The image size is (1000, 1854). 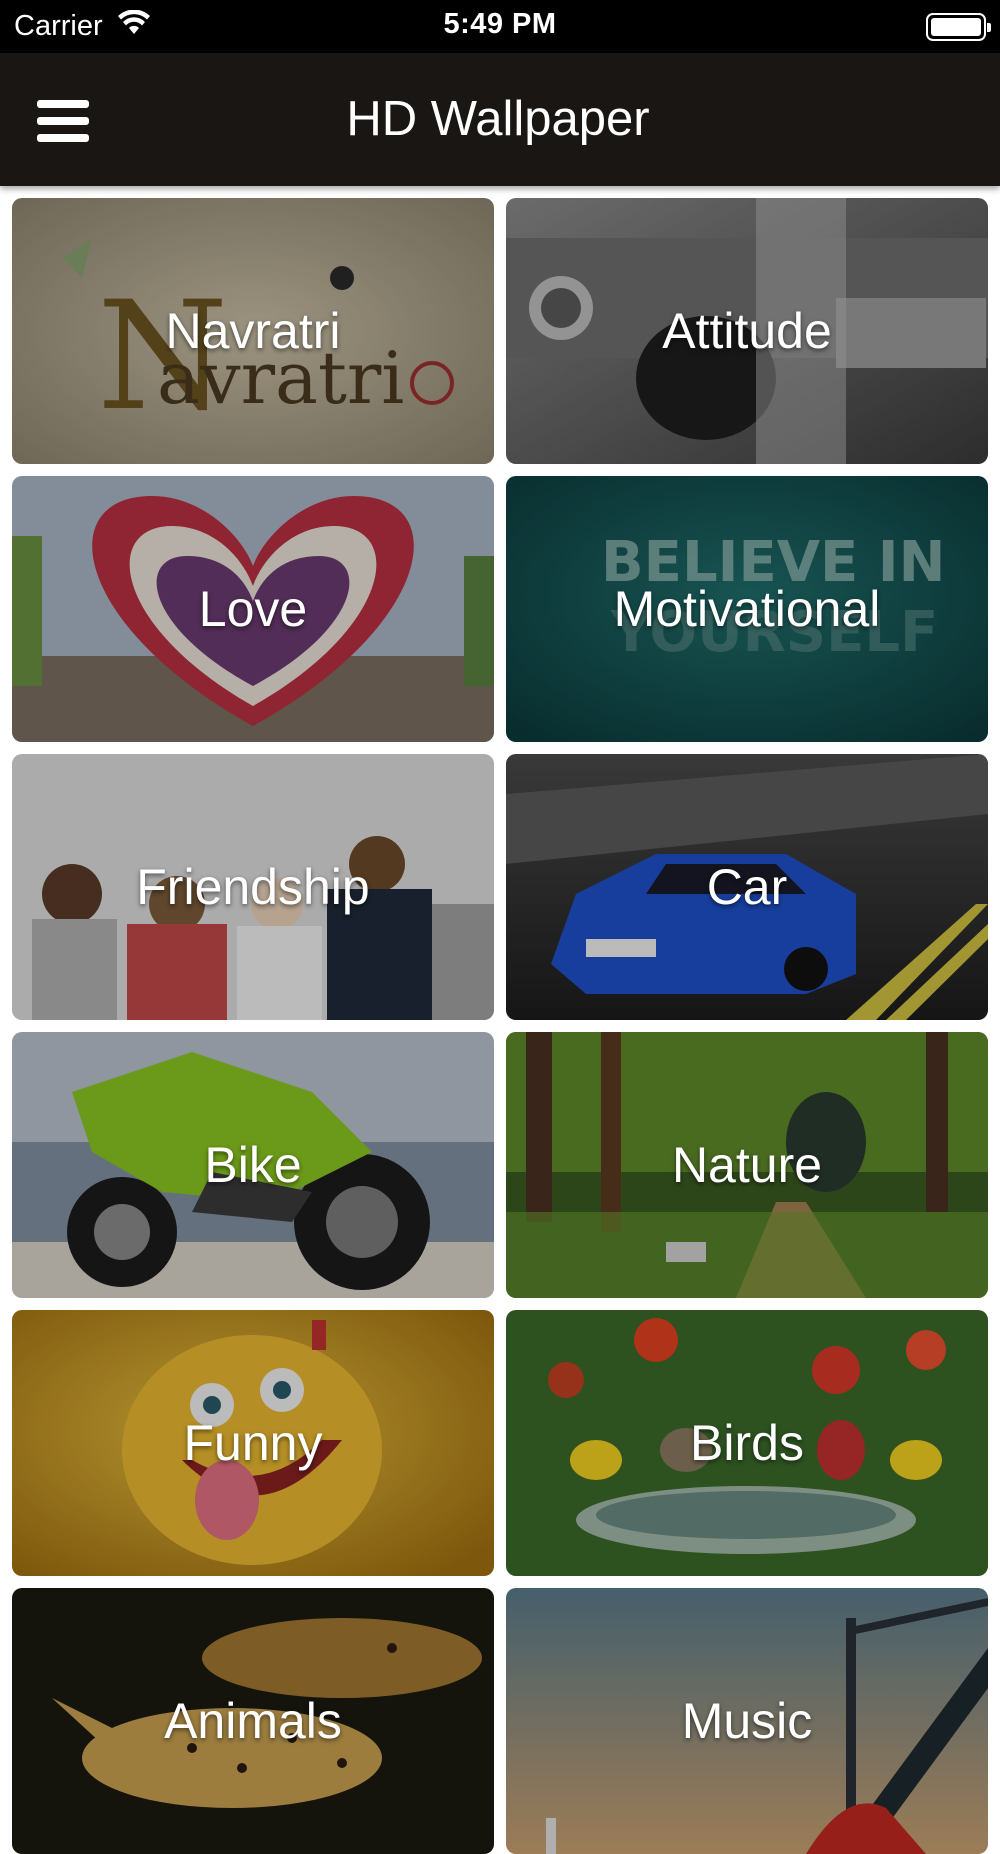 I want to click on battery-icon, so click(x=958, y=26).